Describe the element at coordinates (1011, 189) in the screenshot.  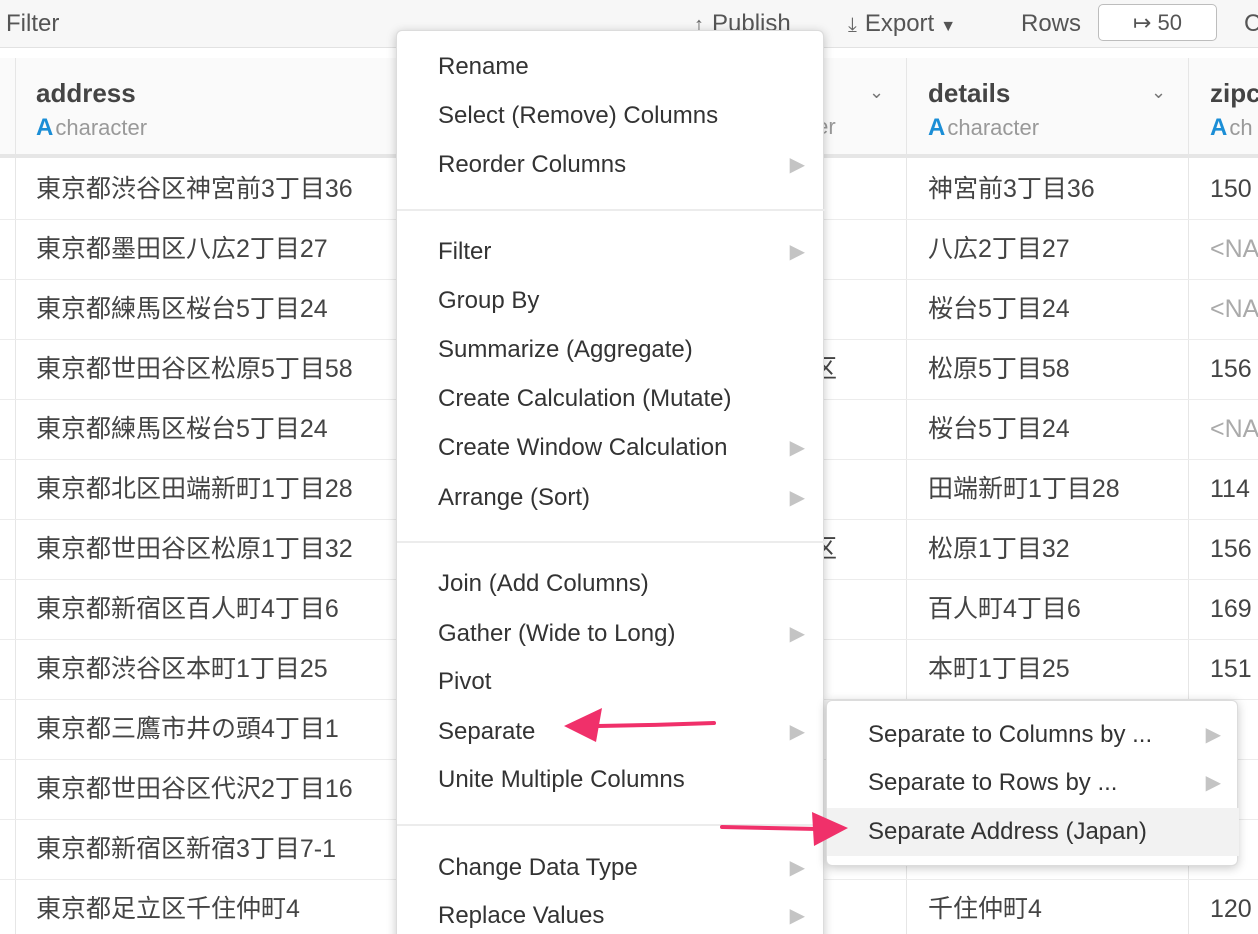
I see `table-cell-details: 神宮前3丁目36` at that location.